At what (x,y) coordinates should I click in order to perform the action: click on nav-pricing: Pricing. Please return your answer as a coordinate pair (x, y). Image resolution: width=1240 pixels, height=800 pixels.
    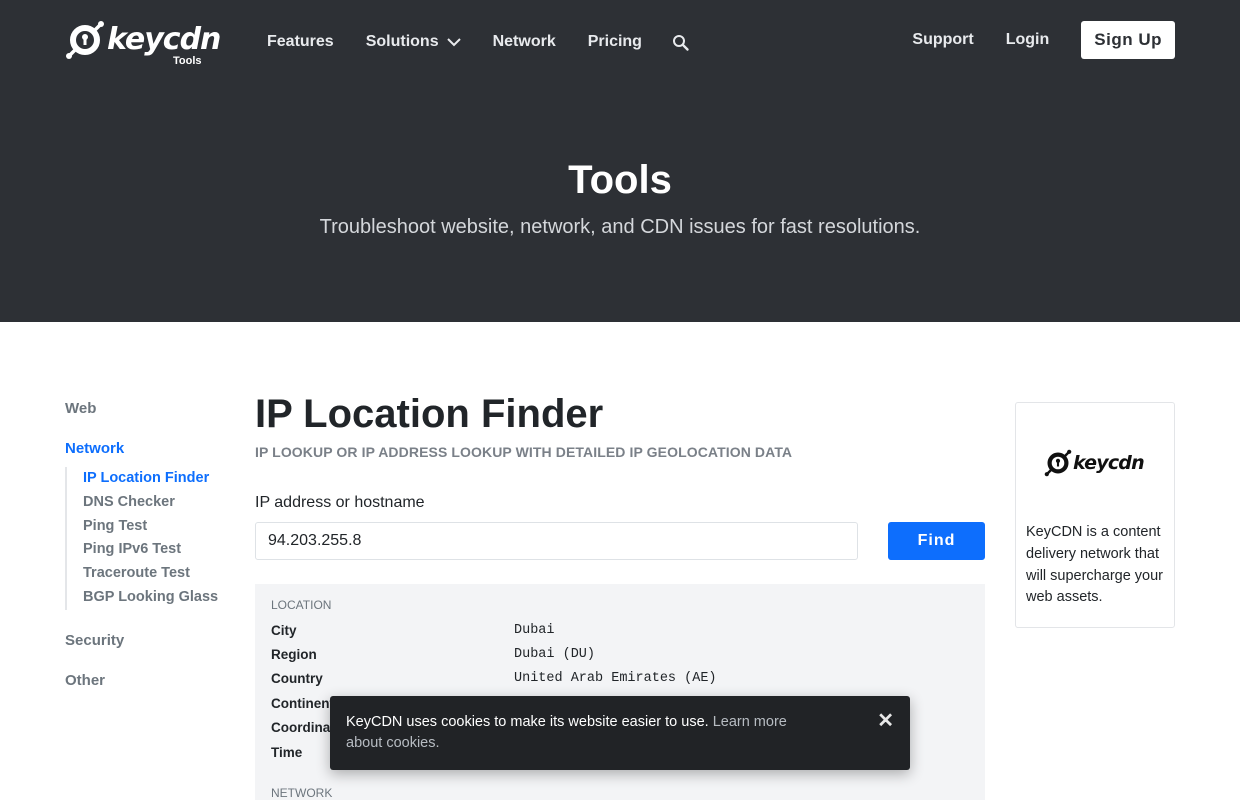
    Looking at the image, I should click on (615, 42).